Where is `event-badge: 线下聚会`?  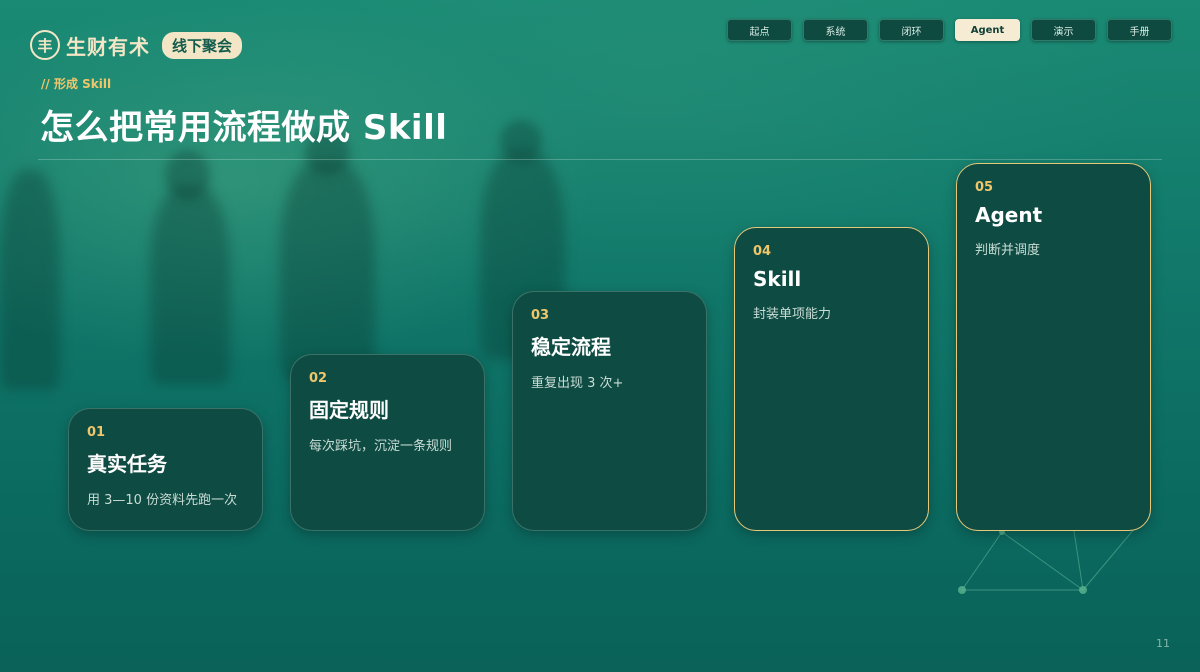 event-badge: 线下聚会 is located at coordinates (202, 45).